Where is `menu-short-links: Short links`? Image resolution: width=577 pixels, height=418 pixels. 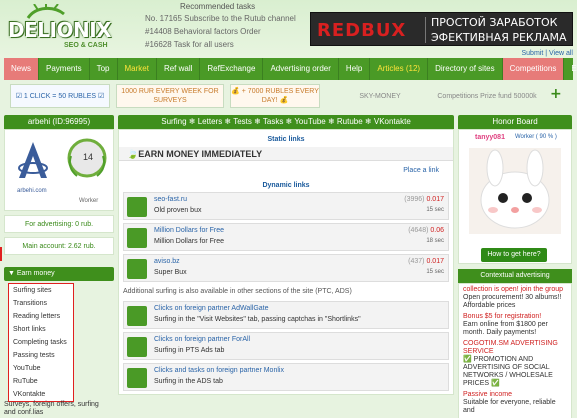 menu-short-links: Short links is located at coordinates (41, 329).